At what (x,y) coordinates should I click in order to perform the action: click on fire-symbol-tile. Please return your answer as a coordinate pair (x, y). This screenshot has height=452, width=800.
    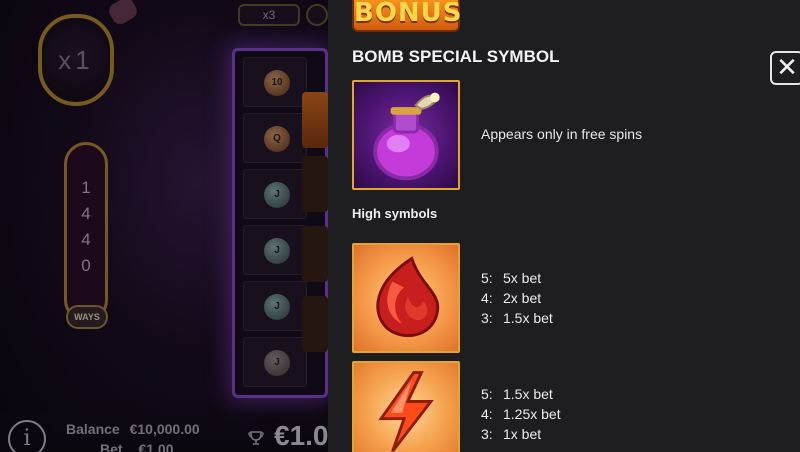
    Looking at the image, I should click on (406, 298).